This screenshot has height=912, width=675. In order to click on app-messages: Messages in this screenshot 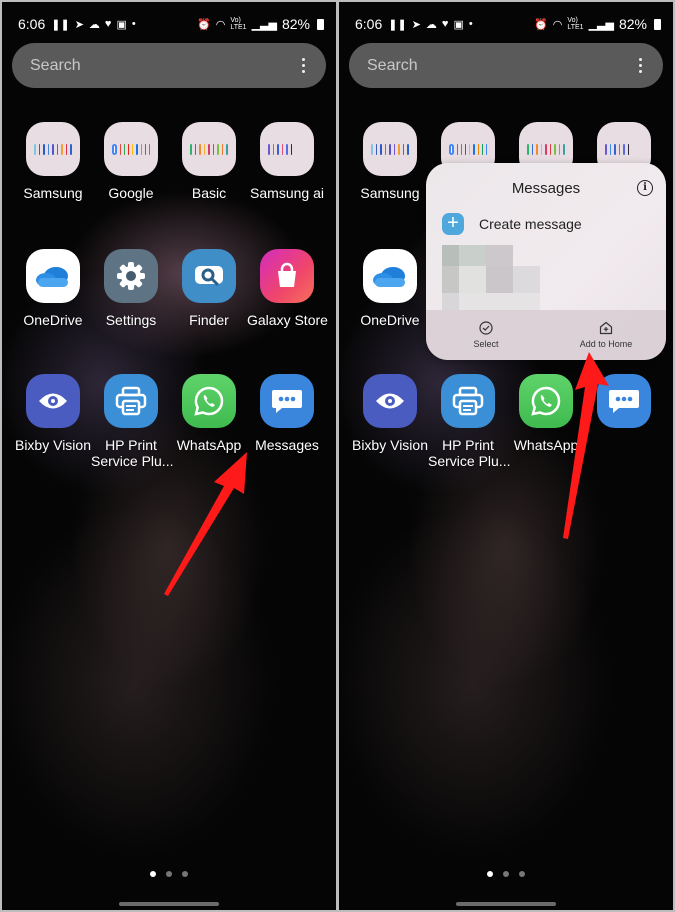, I will do `click(287, 413)`.